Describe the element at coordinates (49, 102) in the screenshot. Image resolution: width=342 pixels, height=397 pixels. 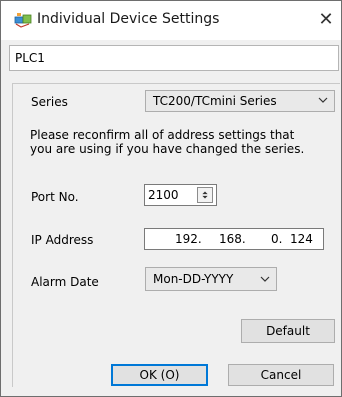
I see `series-label: Series` at that location.